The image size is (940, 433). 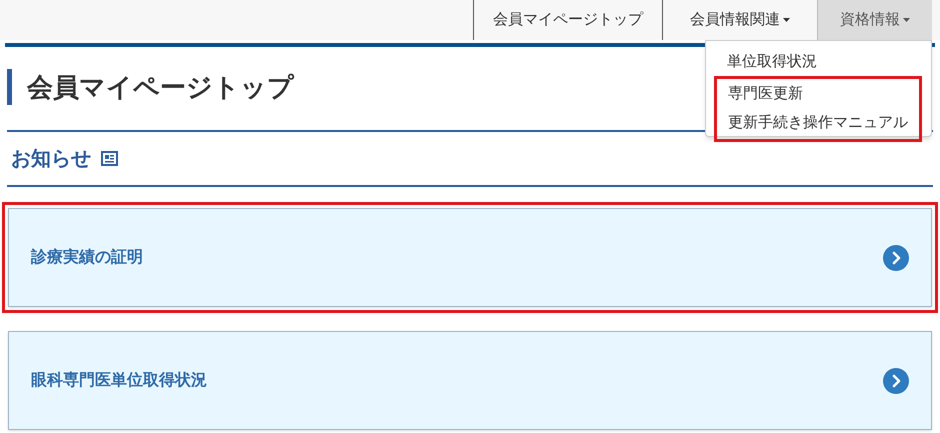 What do you see at coordinates (160, 87) in the screenshot?
I see `page-title: 会員マイページトップ` at bounding box center [160, 87].